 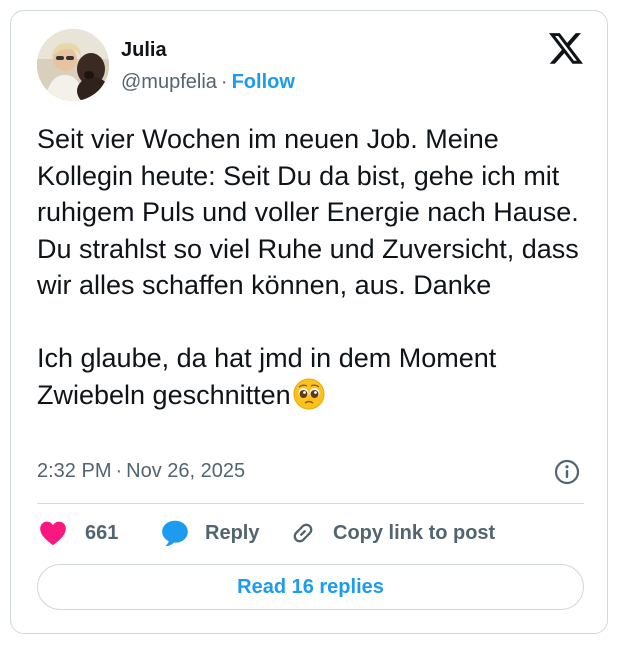 What do you see at coordinates (310, 503) in the screenshot?
I see `divider` at bounding box center [310, 503].